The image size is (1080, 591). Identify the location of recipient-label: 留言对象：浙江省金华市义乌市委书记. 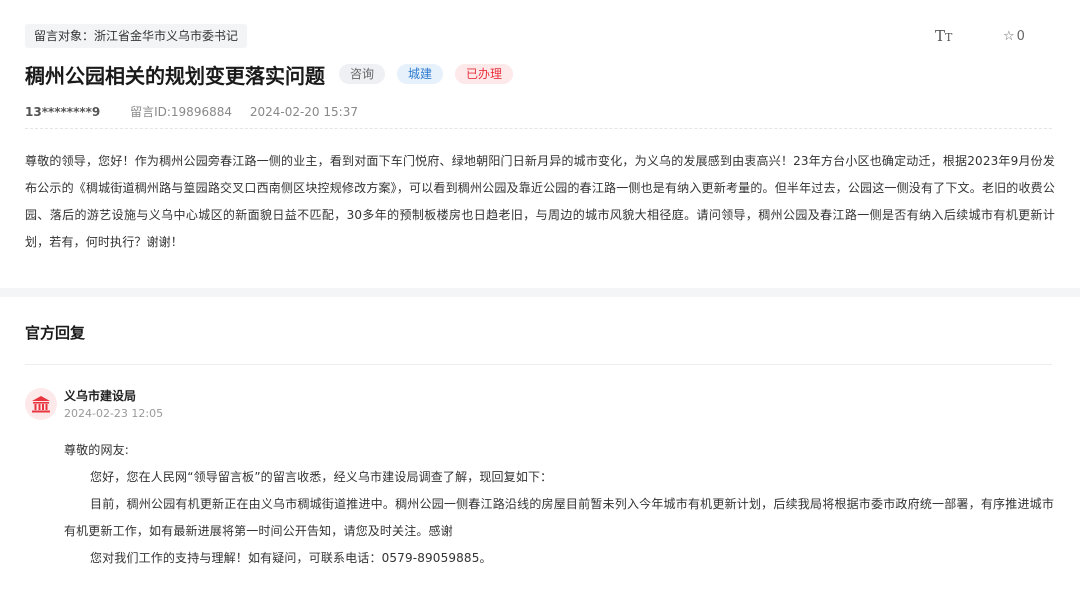
(136, 36).